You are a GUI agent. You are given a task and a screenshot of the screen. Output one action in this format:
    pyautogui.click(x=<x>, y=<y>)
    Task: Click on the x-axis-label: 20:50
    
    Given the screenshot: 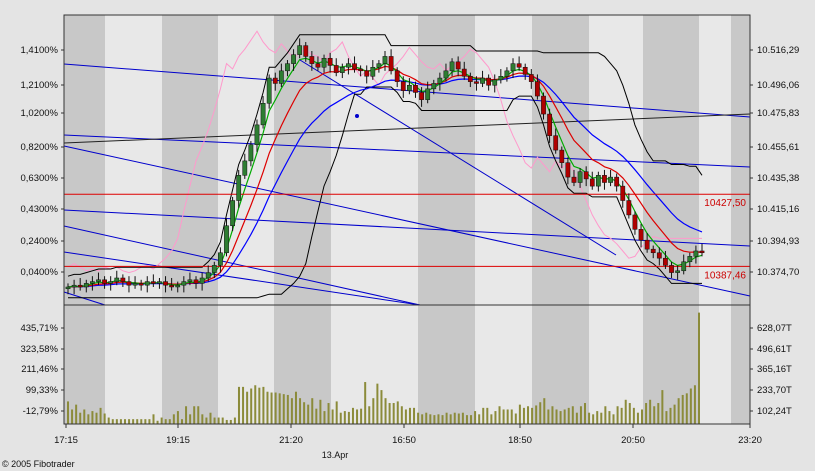 What is the action you would take?
    pyautogui.click(x=633, y=440)
    